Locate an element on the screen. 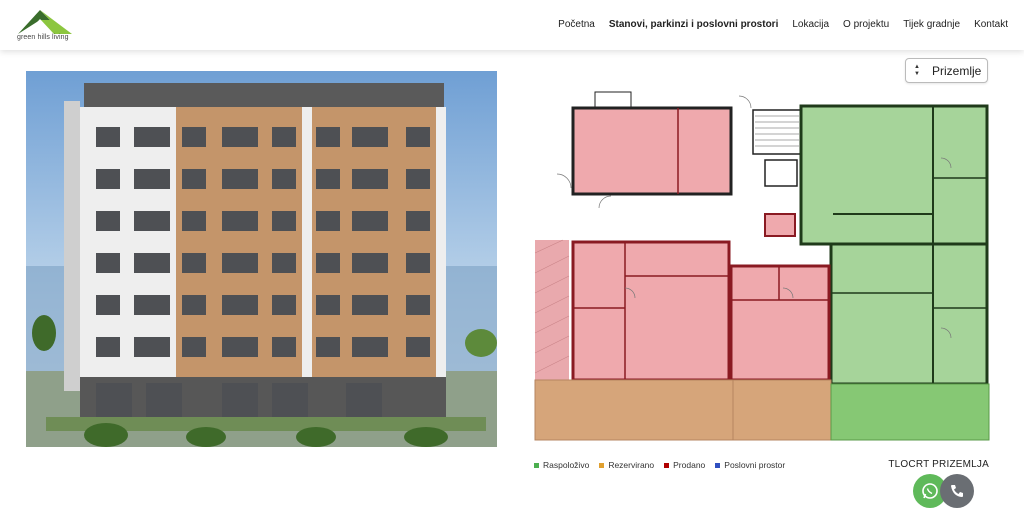 The width and height of the screenshot is (1024, 508). chevron-up-icon: ▲ is located at coordinates (917, 67).